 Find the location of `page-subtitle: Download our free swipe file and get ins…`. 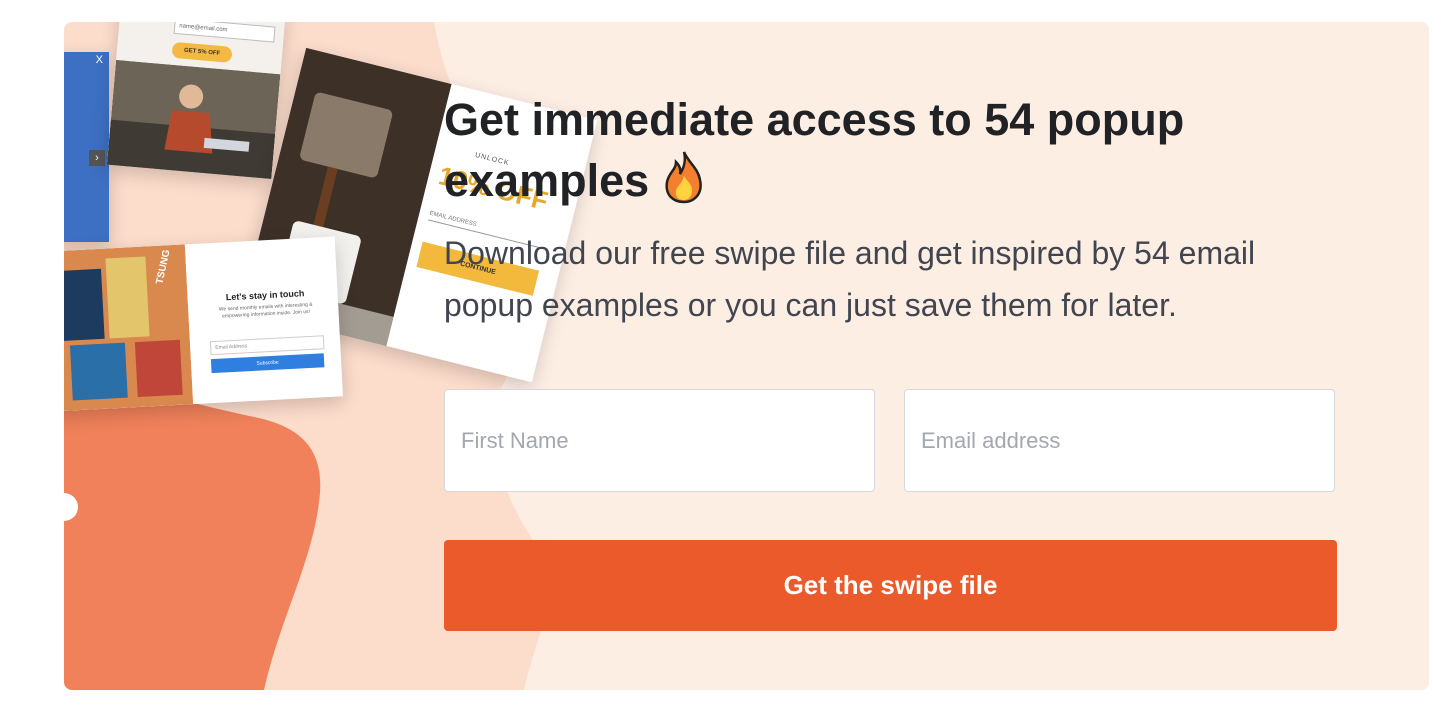

page-subtitle: Download our free swipe file and get ins… is located at coordinates (850, 279).